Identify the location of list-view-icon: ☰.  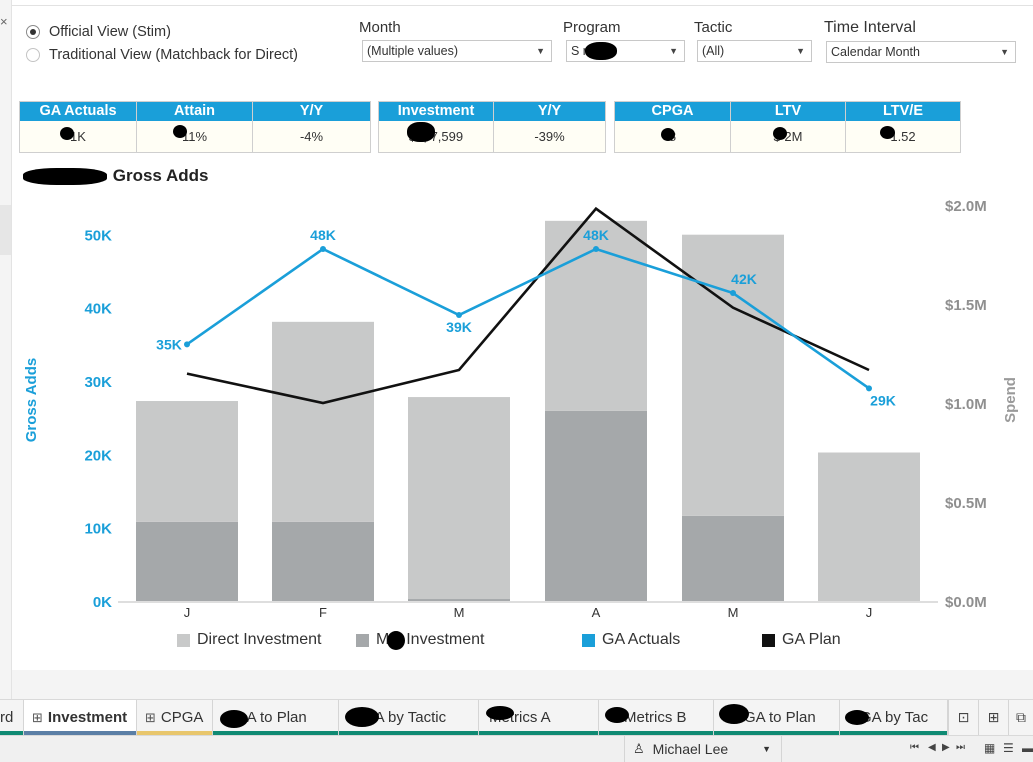
(1008, 748).